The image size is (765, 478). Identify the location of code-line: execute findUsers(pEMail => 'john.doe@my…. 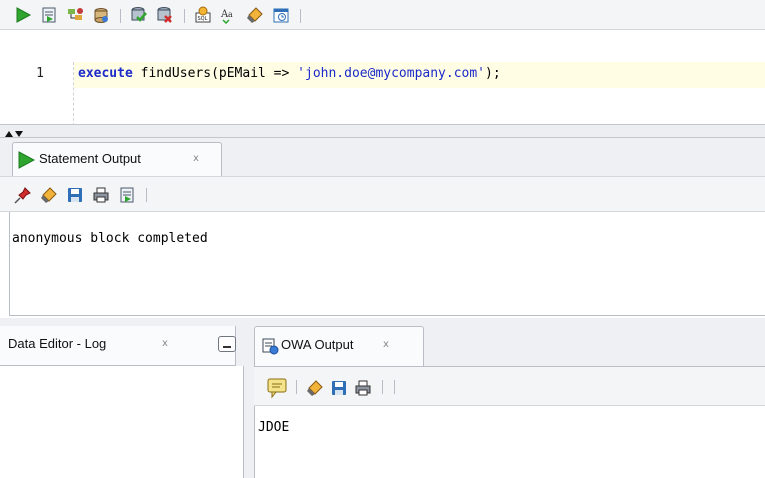
(289, 73).